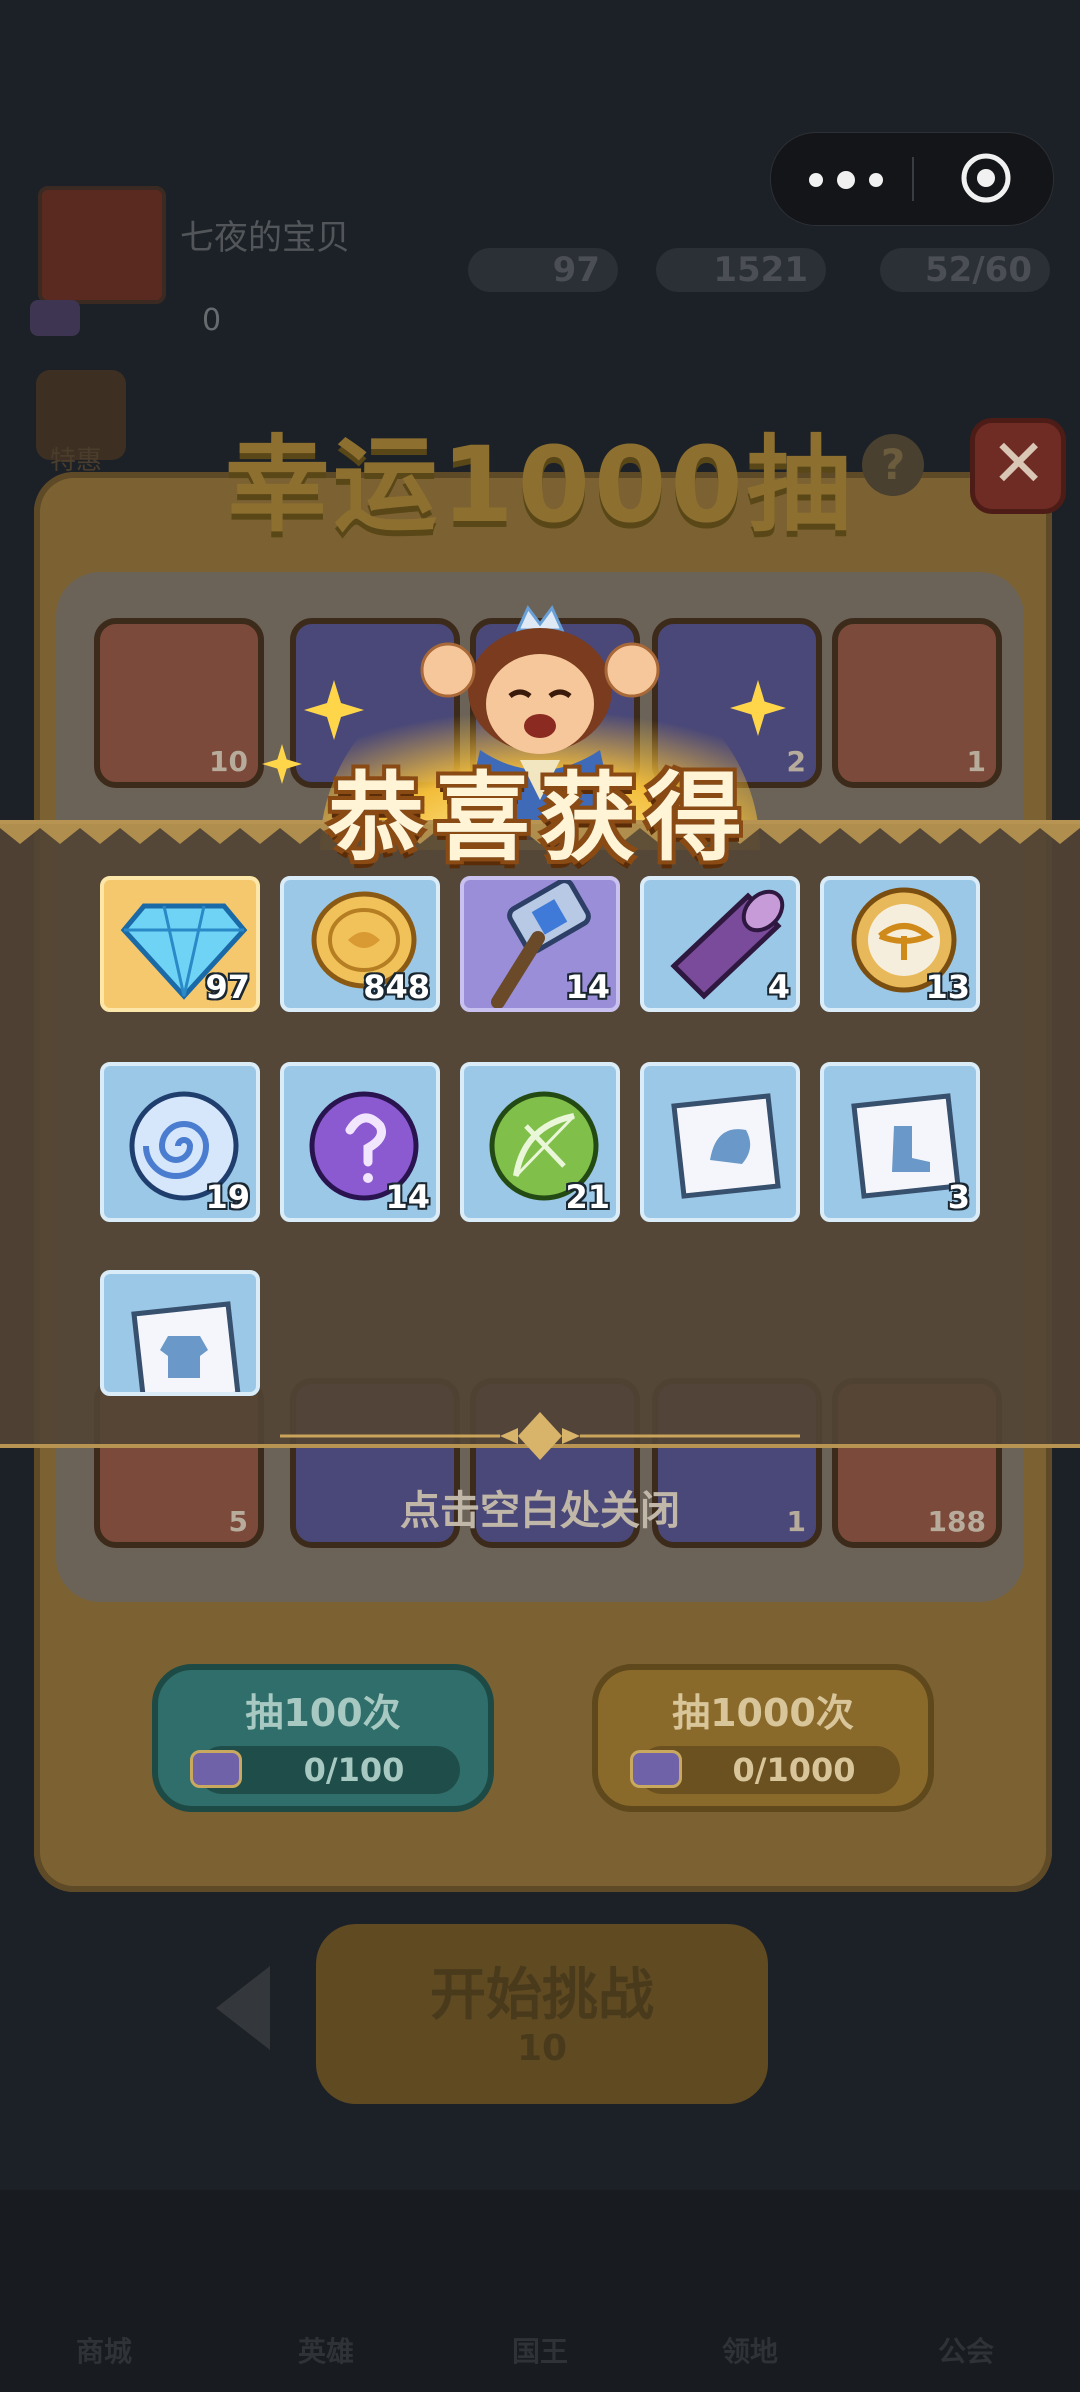 This screenshot has height=2392, width=1080. What do you see at coordinates (360, 1142) in the screenshot?
I see `reward-item-purple-question-orb: 14` at bounding box center [360, 1142].